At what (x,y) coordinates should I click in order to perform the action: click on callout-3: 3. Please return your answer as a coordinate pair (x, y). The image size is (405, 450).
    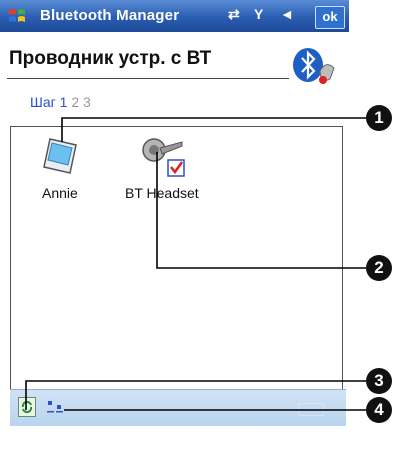
    Looking at the image, I should click on (379, 381).